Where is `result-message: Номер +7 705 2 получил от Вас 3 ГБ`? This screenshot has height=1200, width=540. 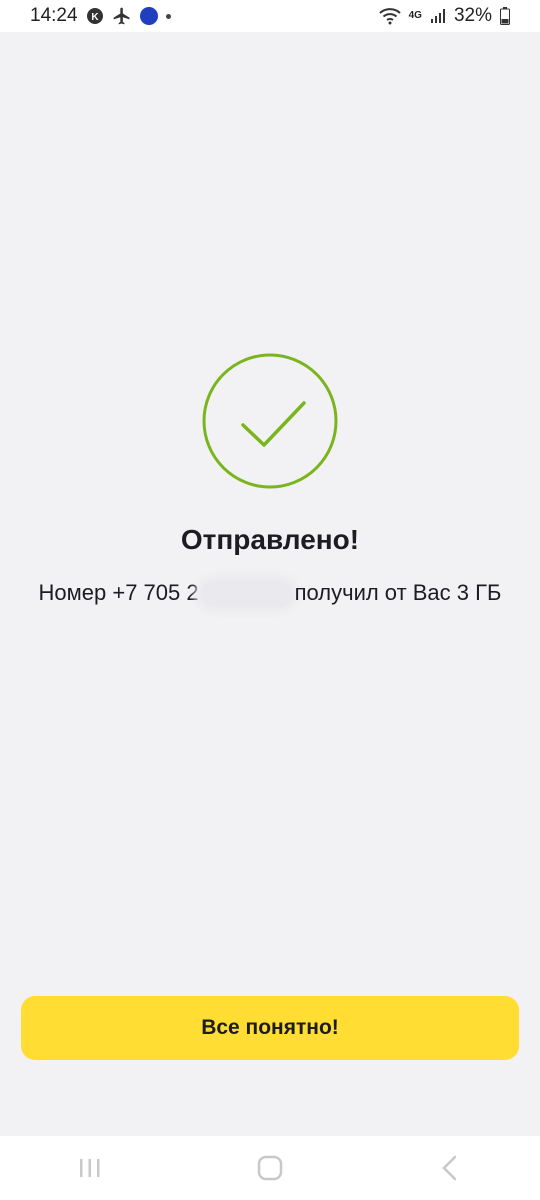
result-message: Номер +7 705 2 получил от Вас 3 ГБ is located at coordinates (270, 594).